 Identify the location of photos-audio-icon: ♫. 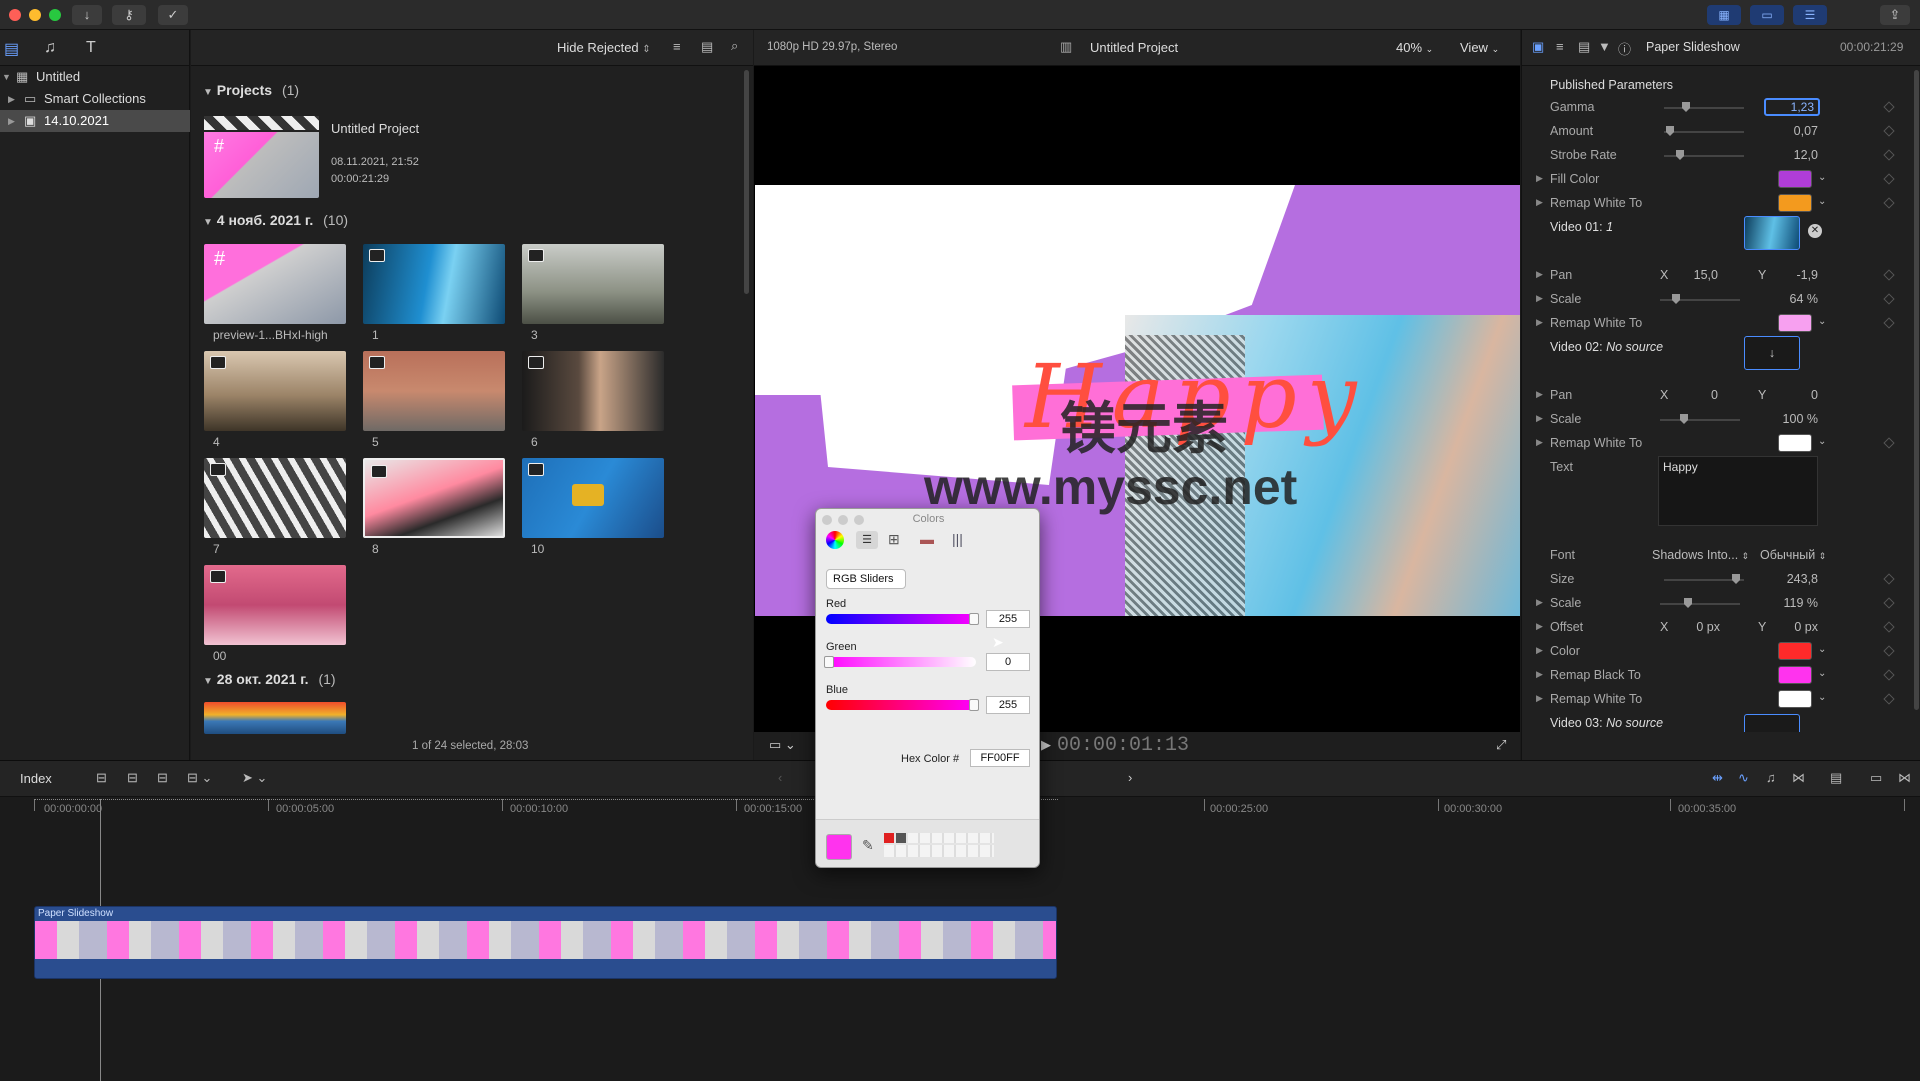
(50, 48).